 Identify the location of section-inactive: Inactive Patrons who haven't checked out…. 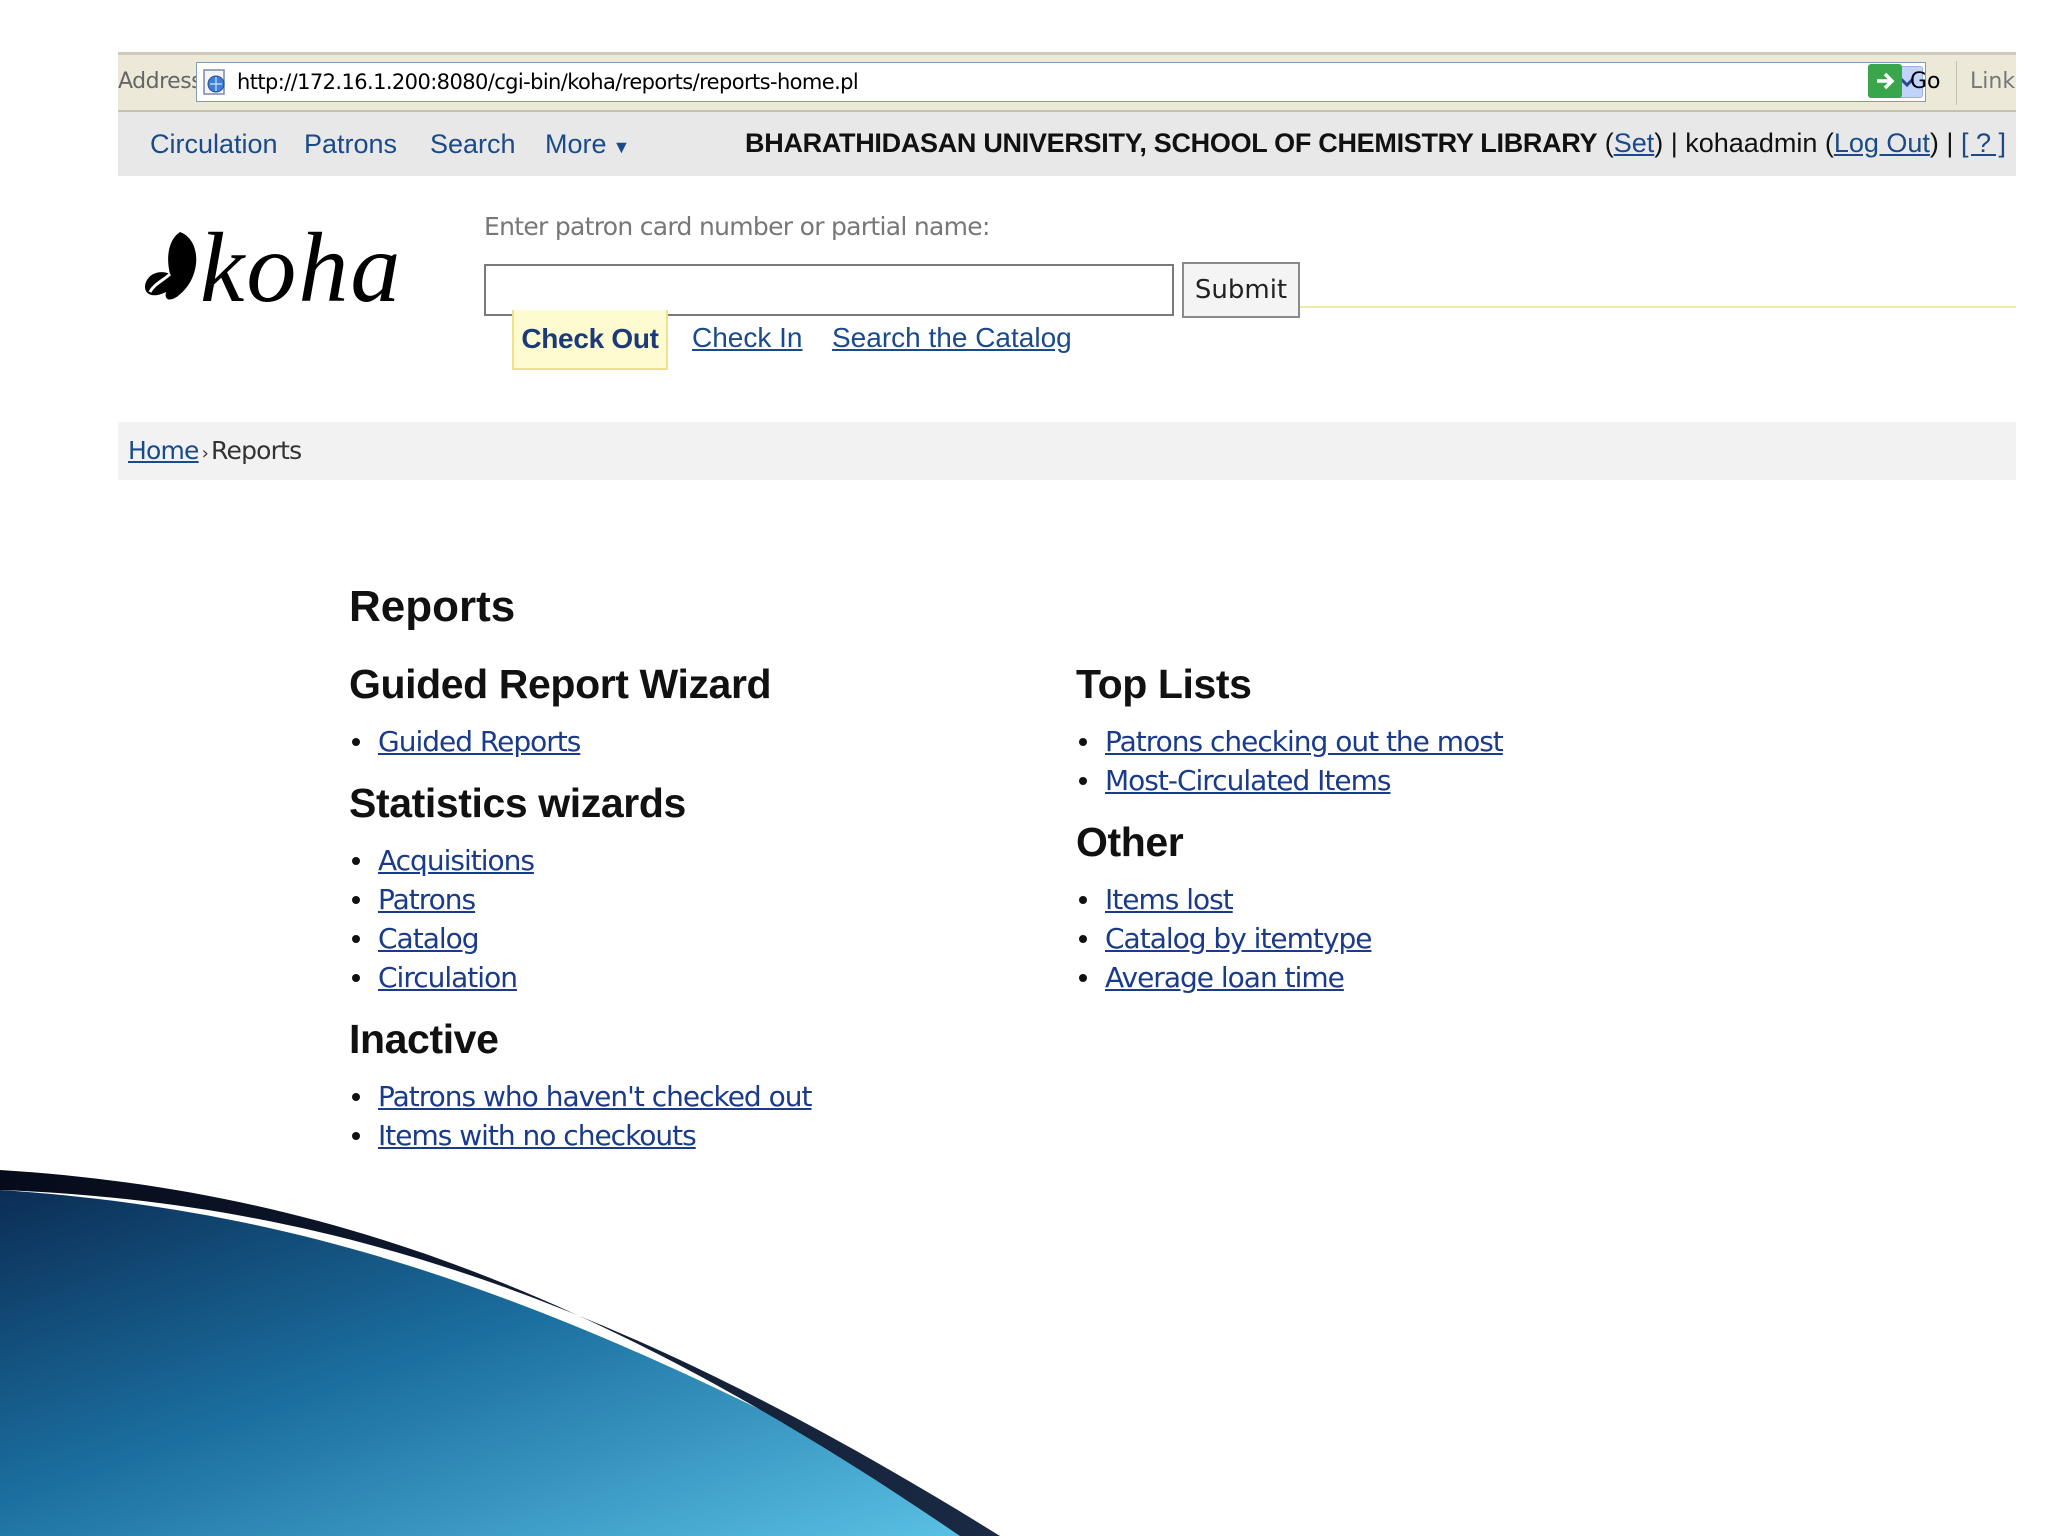
(679, 1083).